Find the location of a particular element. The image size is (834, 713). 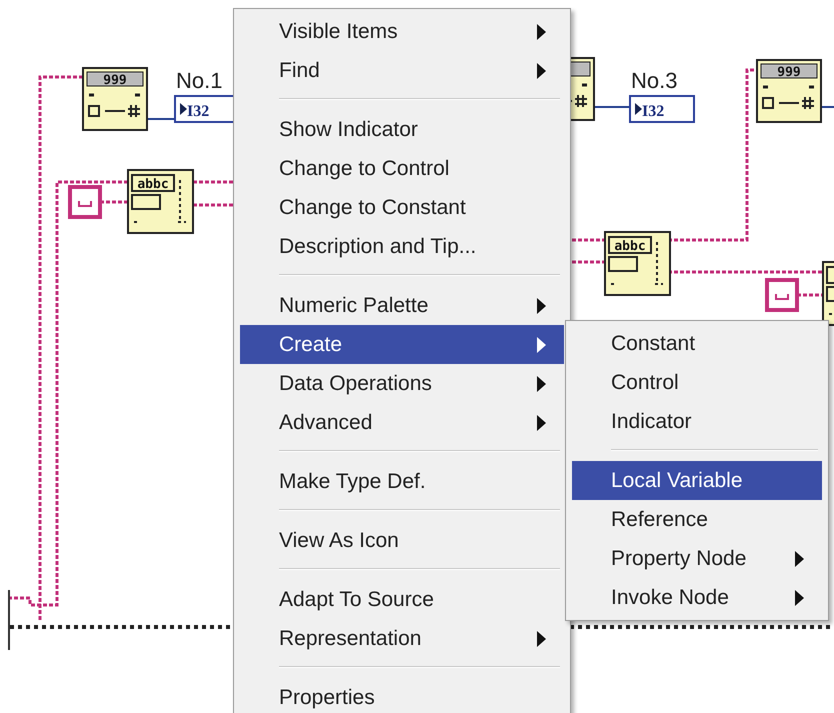

menu-item: Invoke Node is located at coordinates (697, 597).